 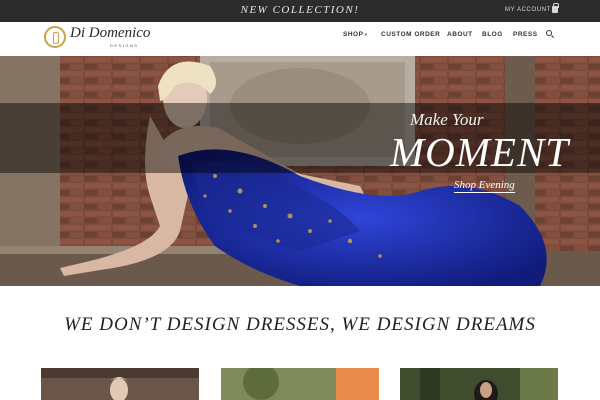 I want to click on site-header: Di Domenico DESIGNS, so click(x=300, y=39).